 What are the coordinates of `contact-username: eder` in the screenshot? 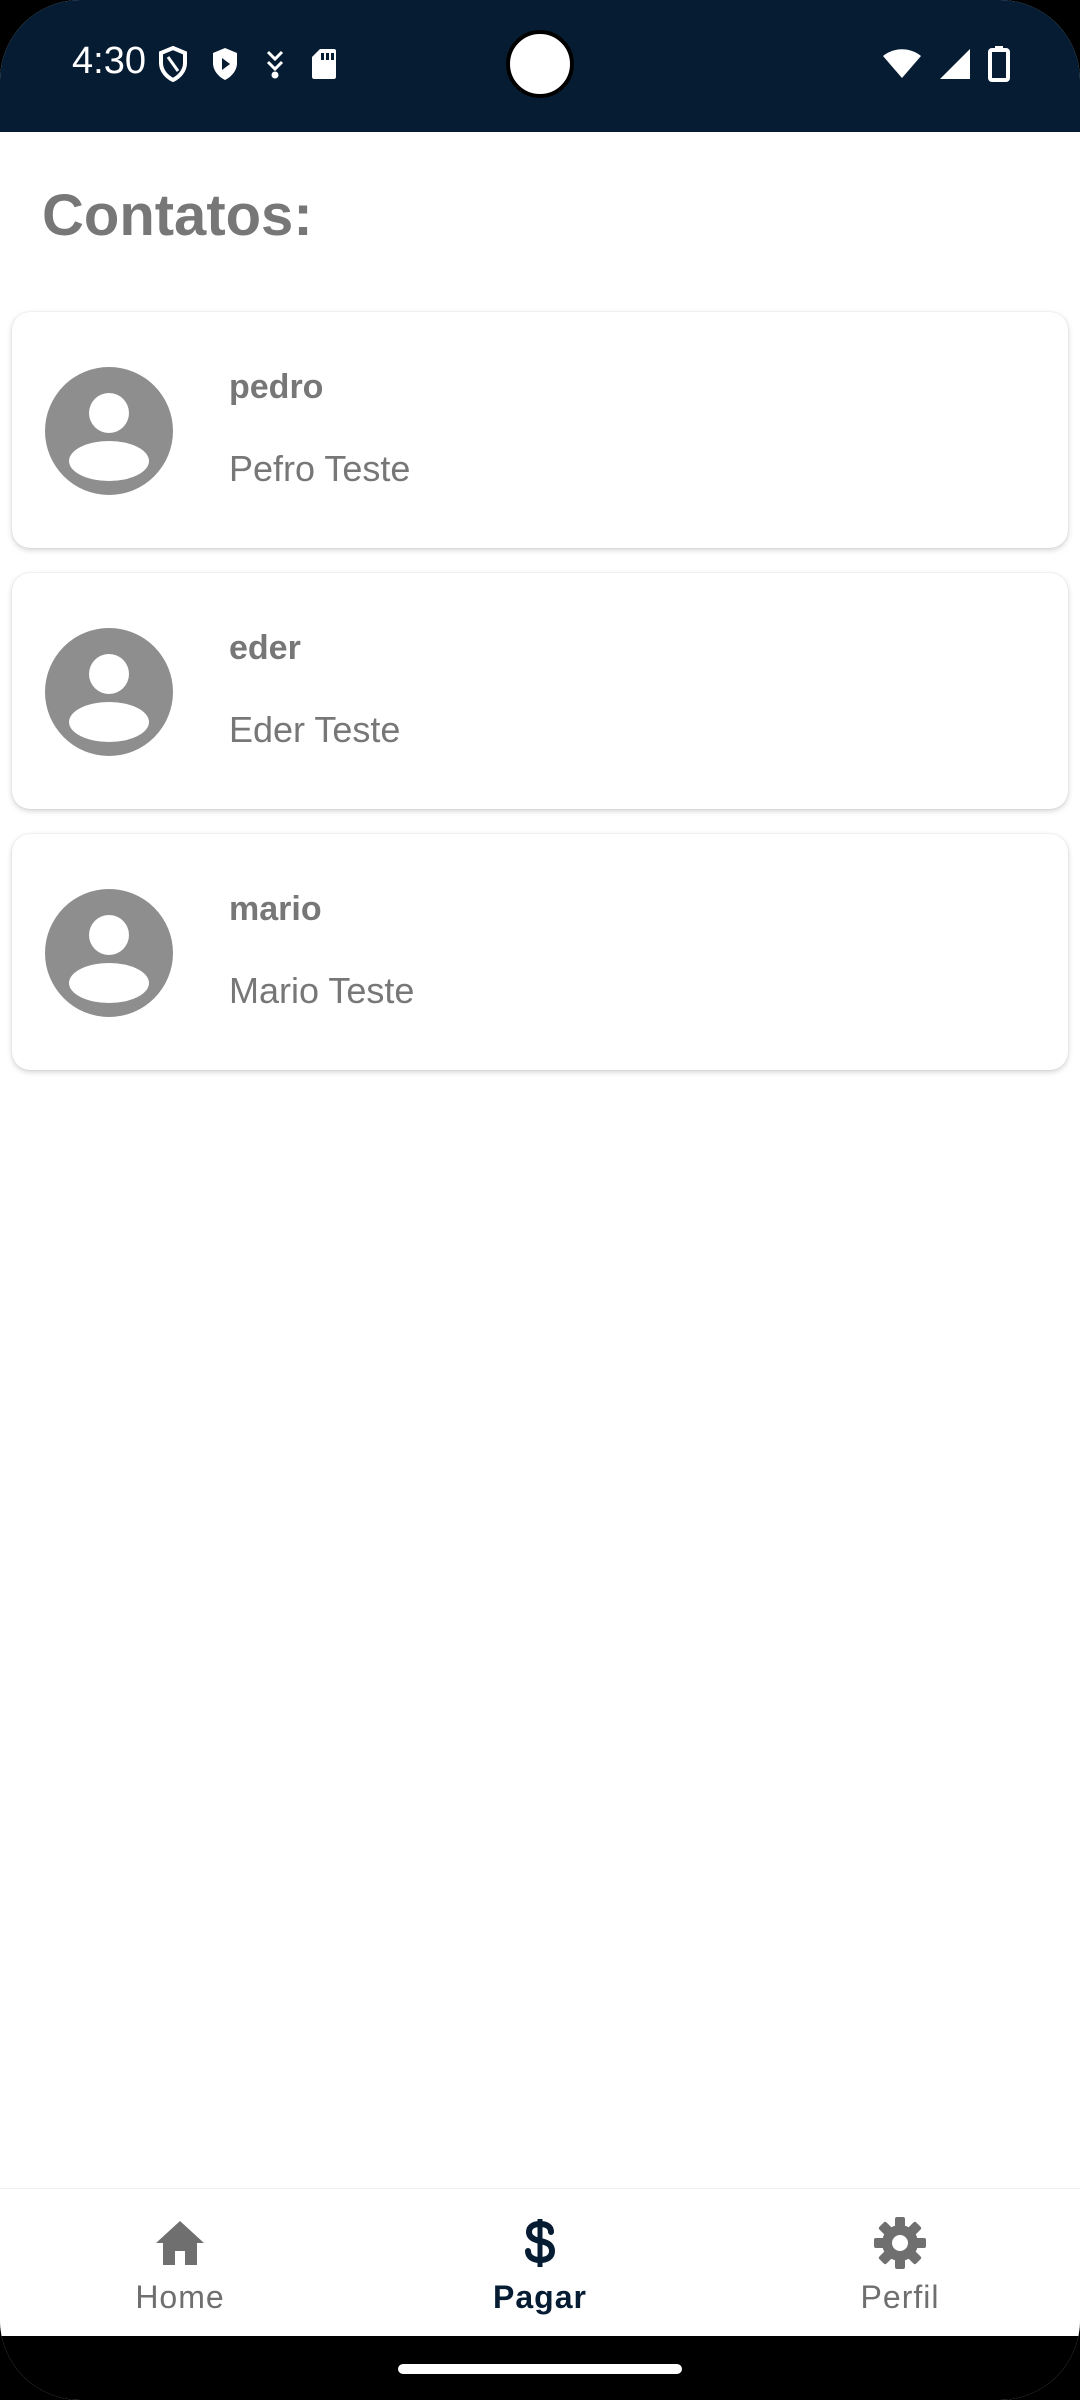 It's located at (265, 648).